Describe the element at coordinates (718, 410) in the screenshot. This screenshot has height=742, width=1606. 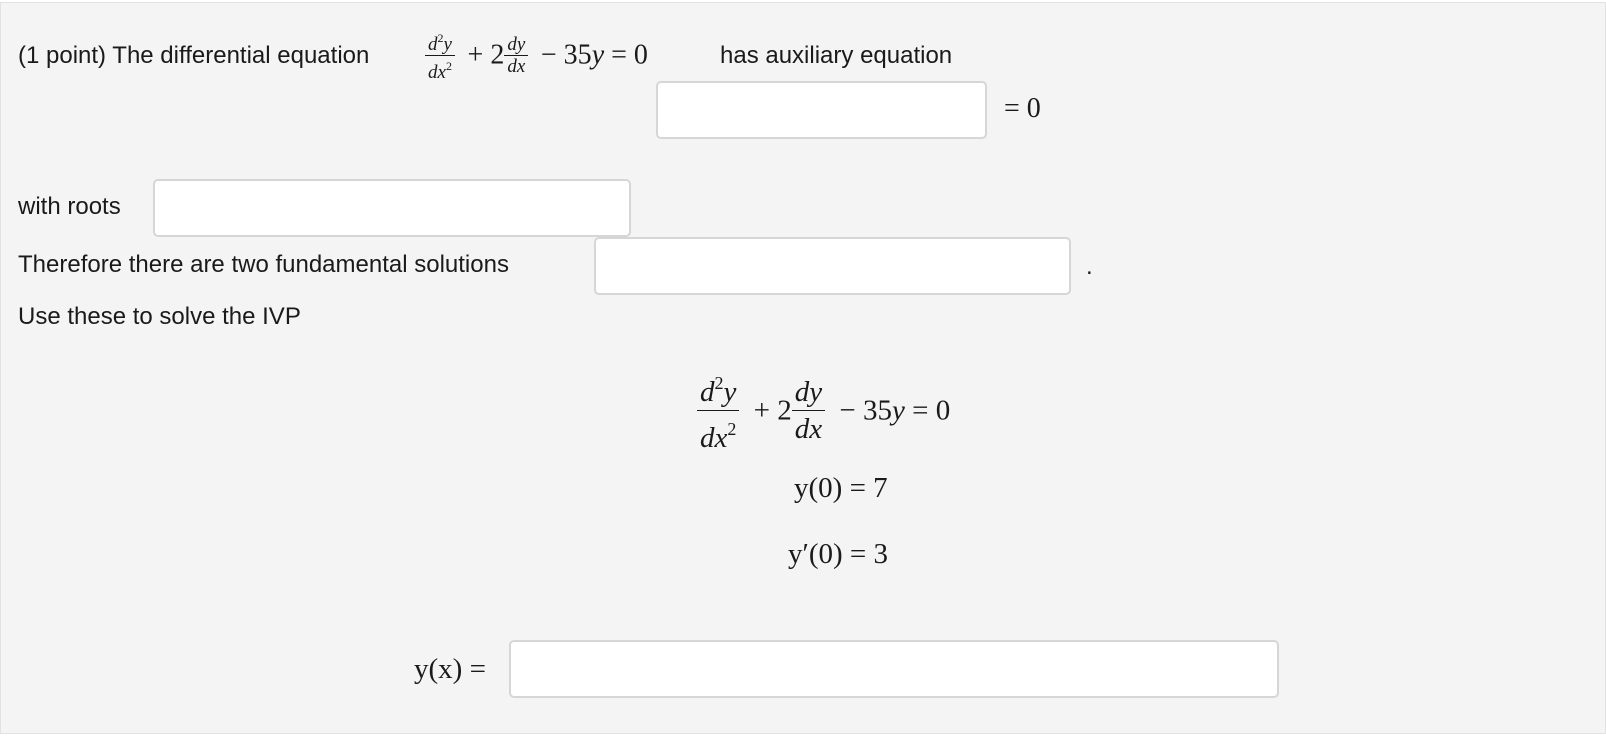
I see `display-second-derivative: d2y dx2` at that location.